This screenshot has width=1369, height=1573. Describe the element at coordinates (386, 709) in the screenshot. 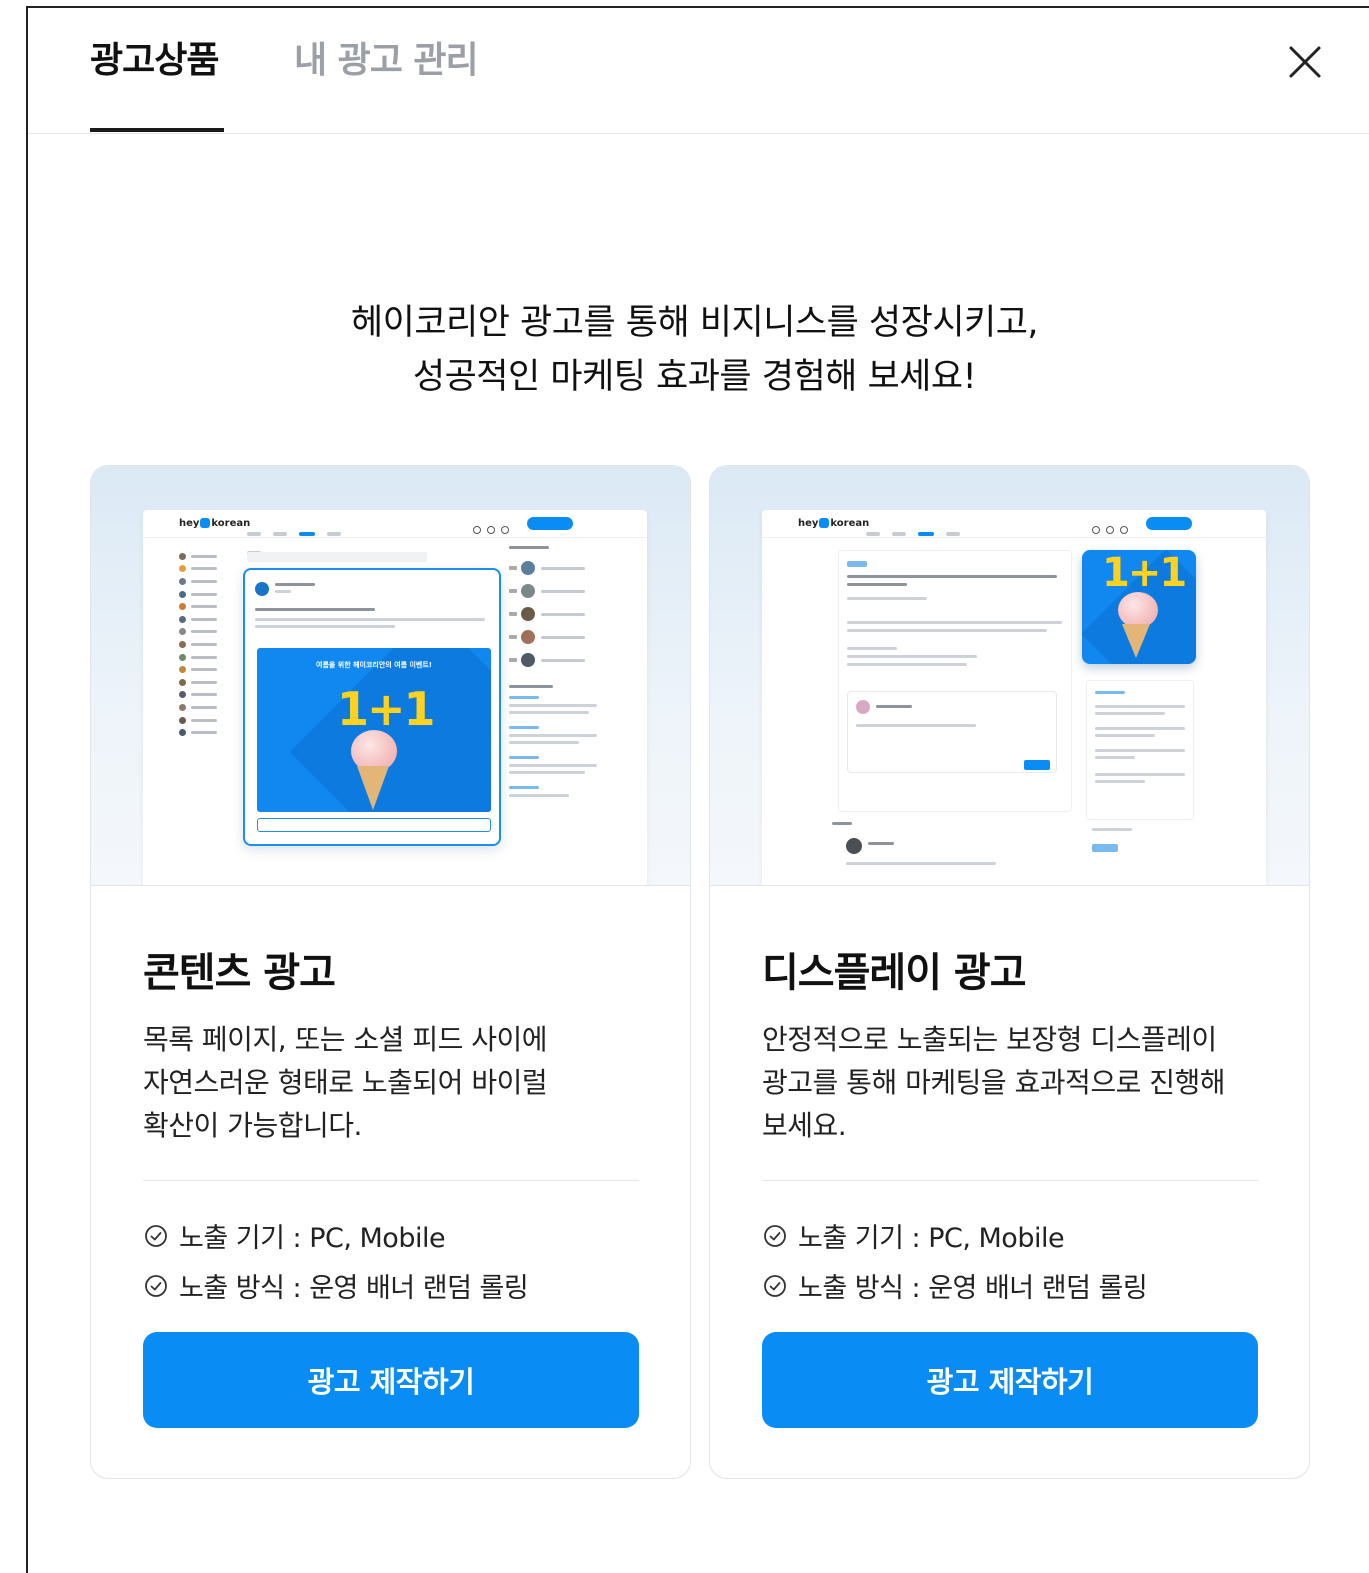

I see `mock-banner-1plus1: 1+1` at that location.